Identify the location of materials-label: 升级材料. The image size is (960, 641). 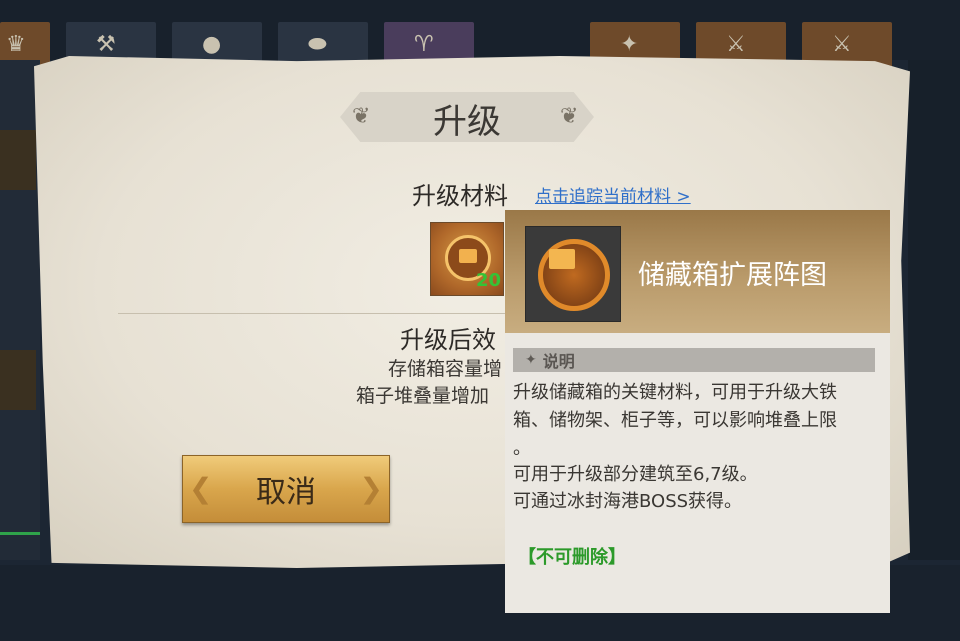
(460, 196).